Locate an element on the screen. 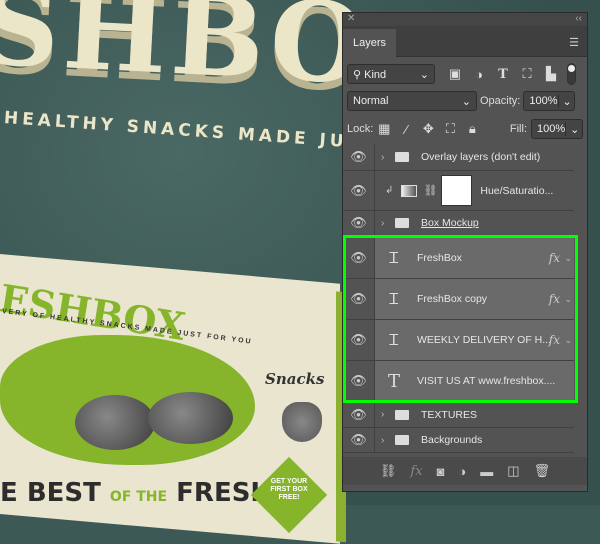 The width and height of the screenshot is (600, 544). layer-mask-thumbnail is located at coordinates (457, 190).